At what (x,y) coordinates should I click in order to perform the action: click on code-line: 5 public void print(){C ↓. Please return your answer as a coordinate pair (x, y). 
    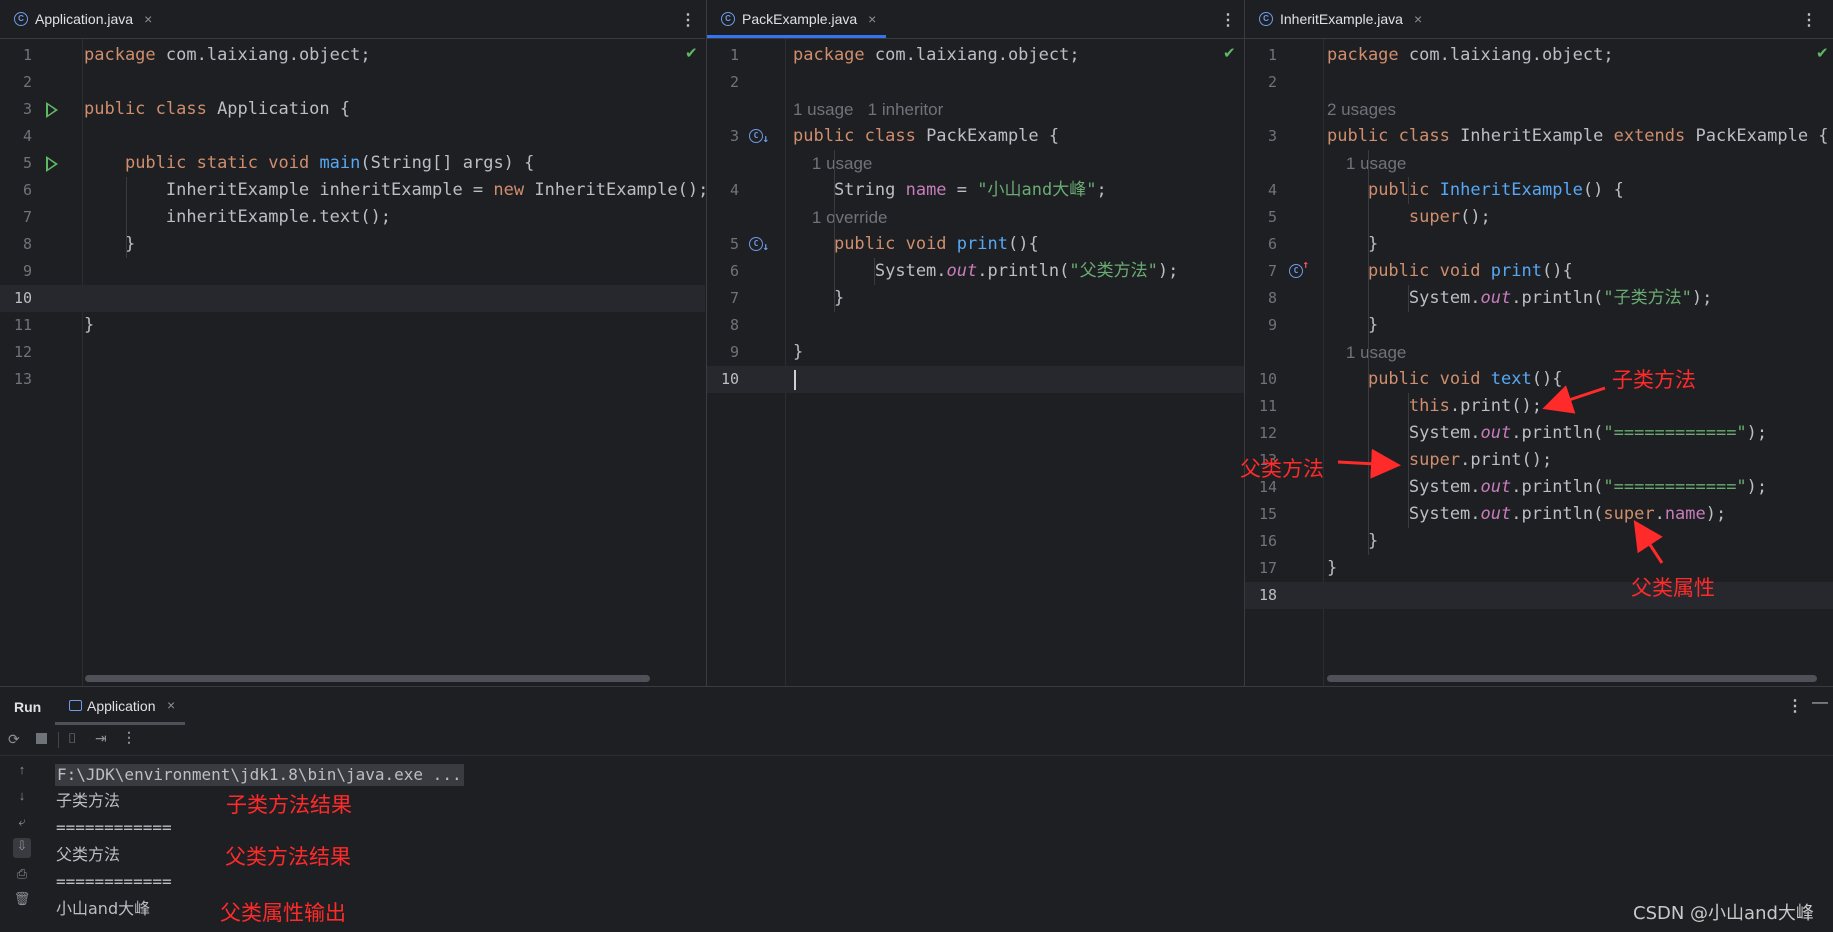
    Looking at the image, I should click on (975, 244).